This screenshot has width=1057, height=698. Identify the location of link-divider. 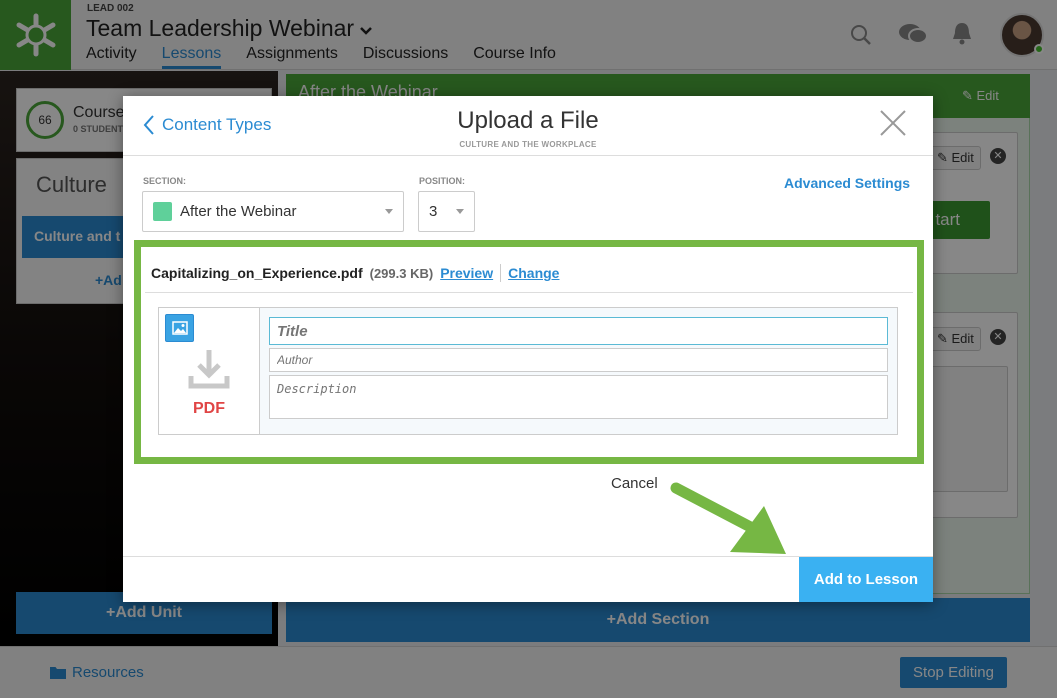
(501, 273).